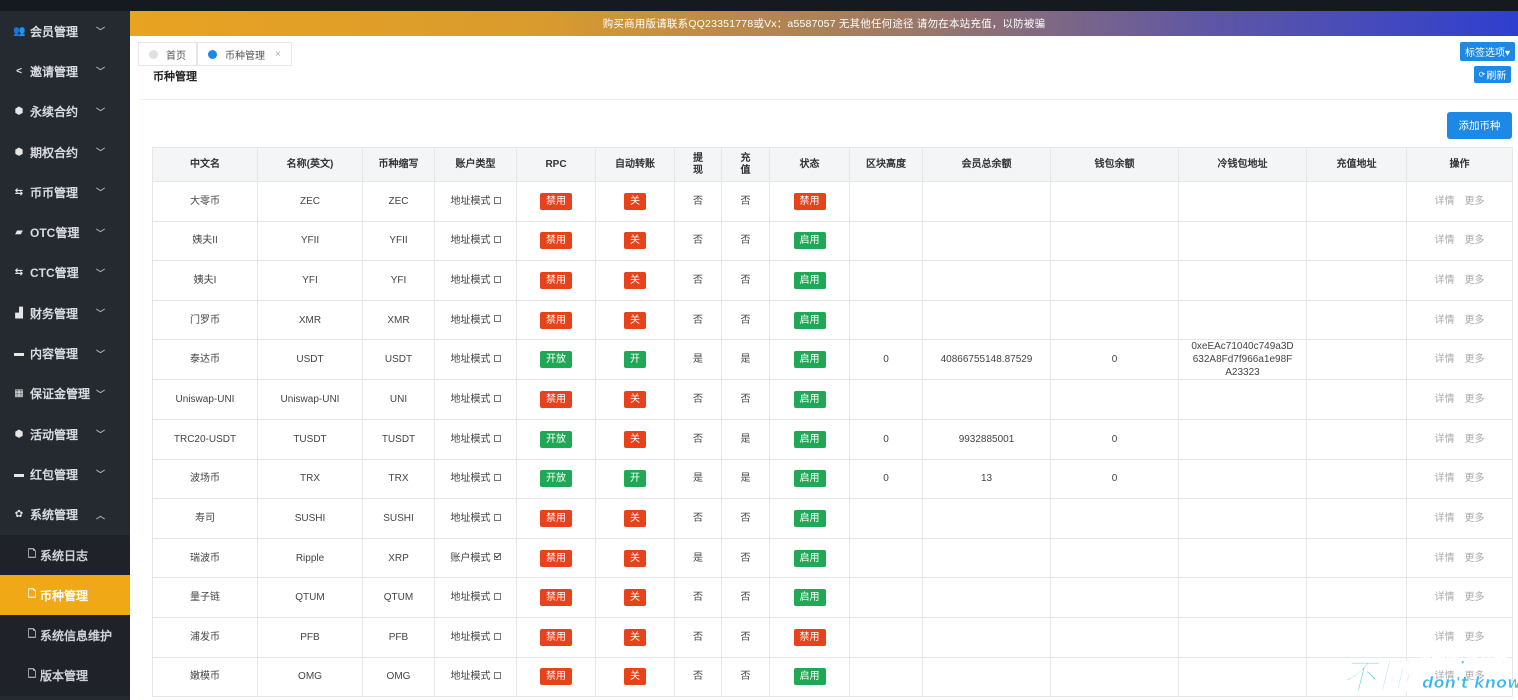 The width and height of the screenshot is (1518, 700). I want to click on sidebar-item: ⇆ 币币管理 ﹀, so click(65, 192).